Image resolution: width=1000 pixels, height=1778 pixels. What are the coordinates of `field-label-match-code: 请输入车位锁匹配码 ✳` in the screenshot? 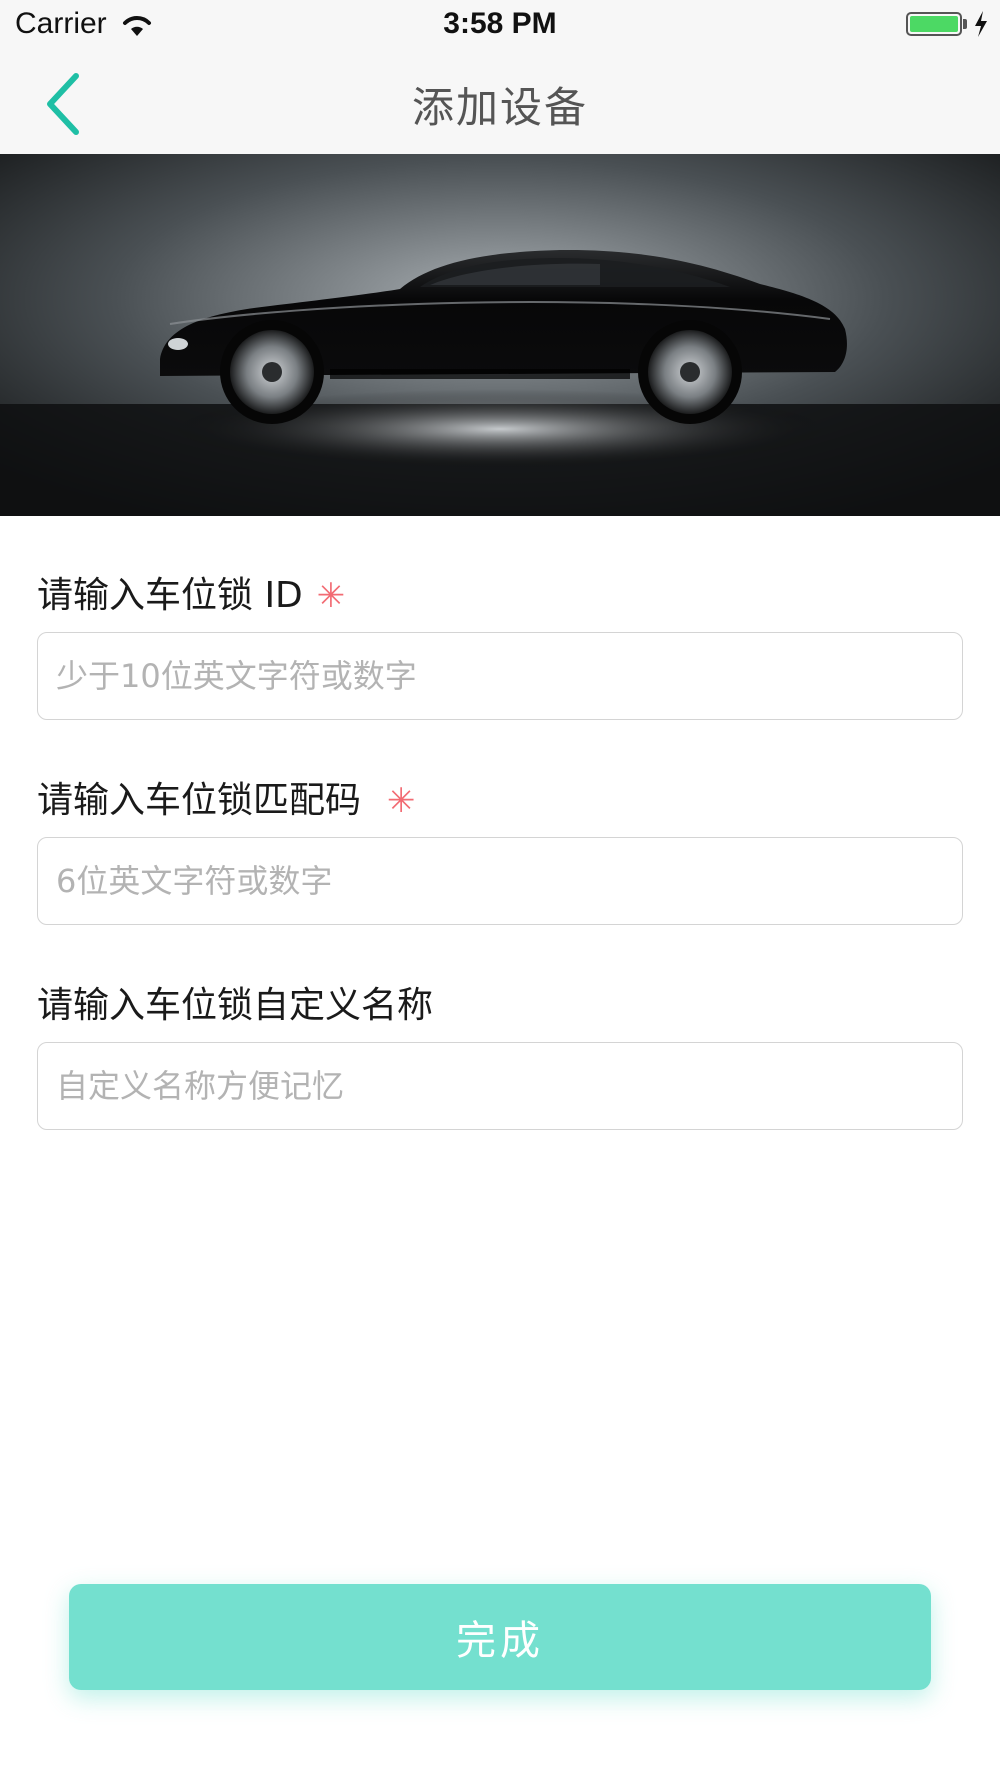 It's located at (226, 797).